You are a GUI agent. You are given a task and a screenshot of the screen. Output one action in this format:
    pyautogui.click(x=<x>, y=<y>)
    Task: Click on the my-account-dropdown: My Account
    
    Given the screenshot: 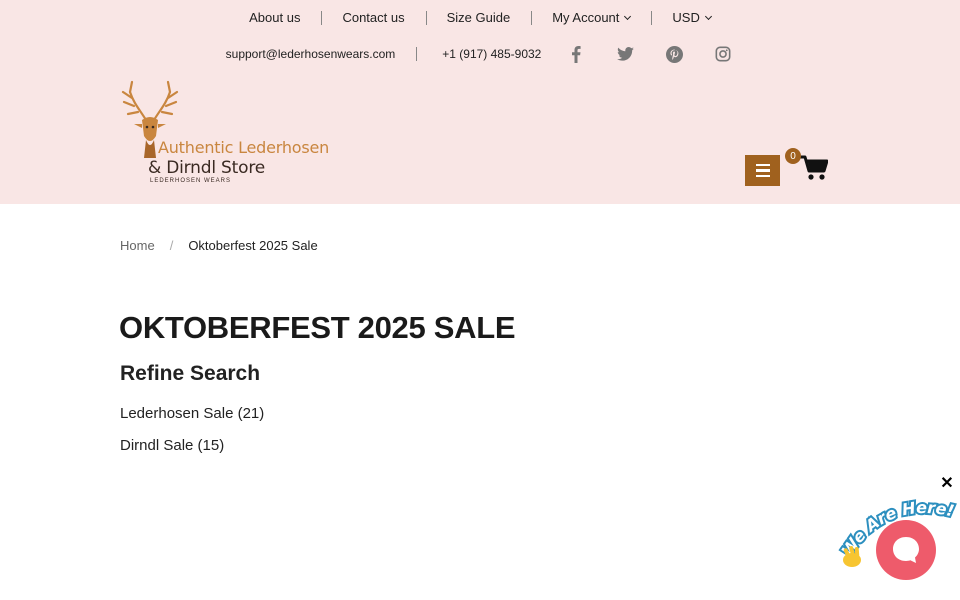 What is the action you would take?
    pyautogui.click(x=591, y=18)
    